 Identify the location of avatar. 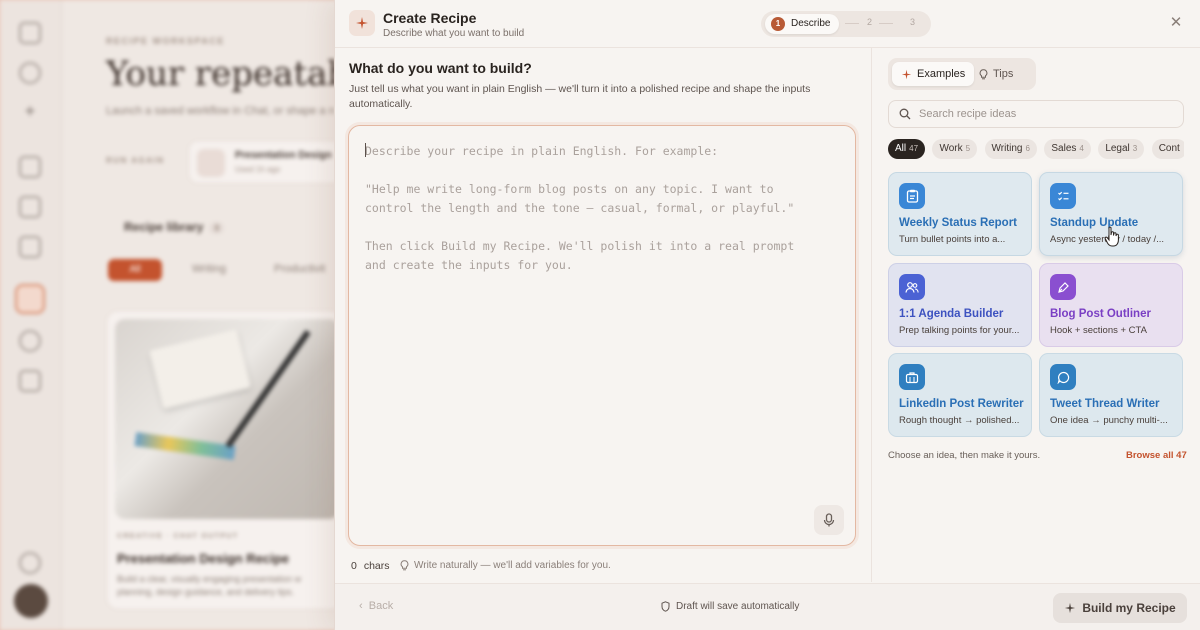
(31, 601).